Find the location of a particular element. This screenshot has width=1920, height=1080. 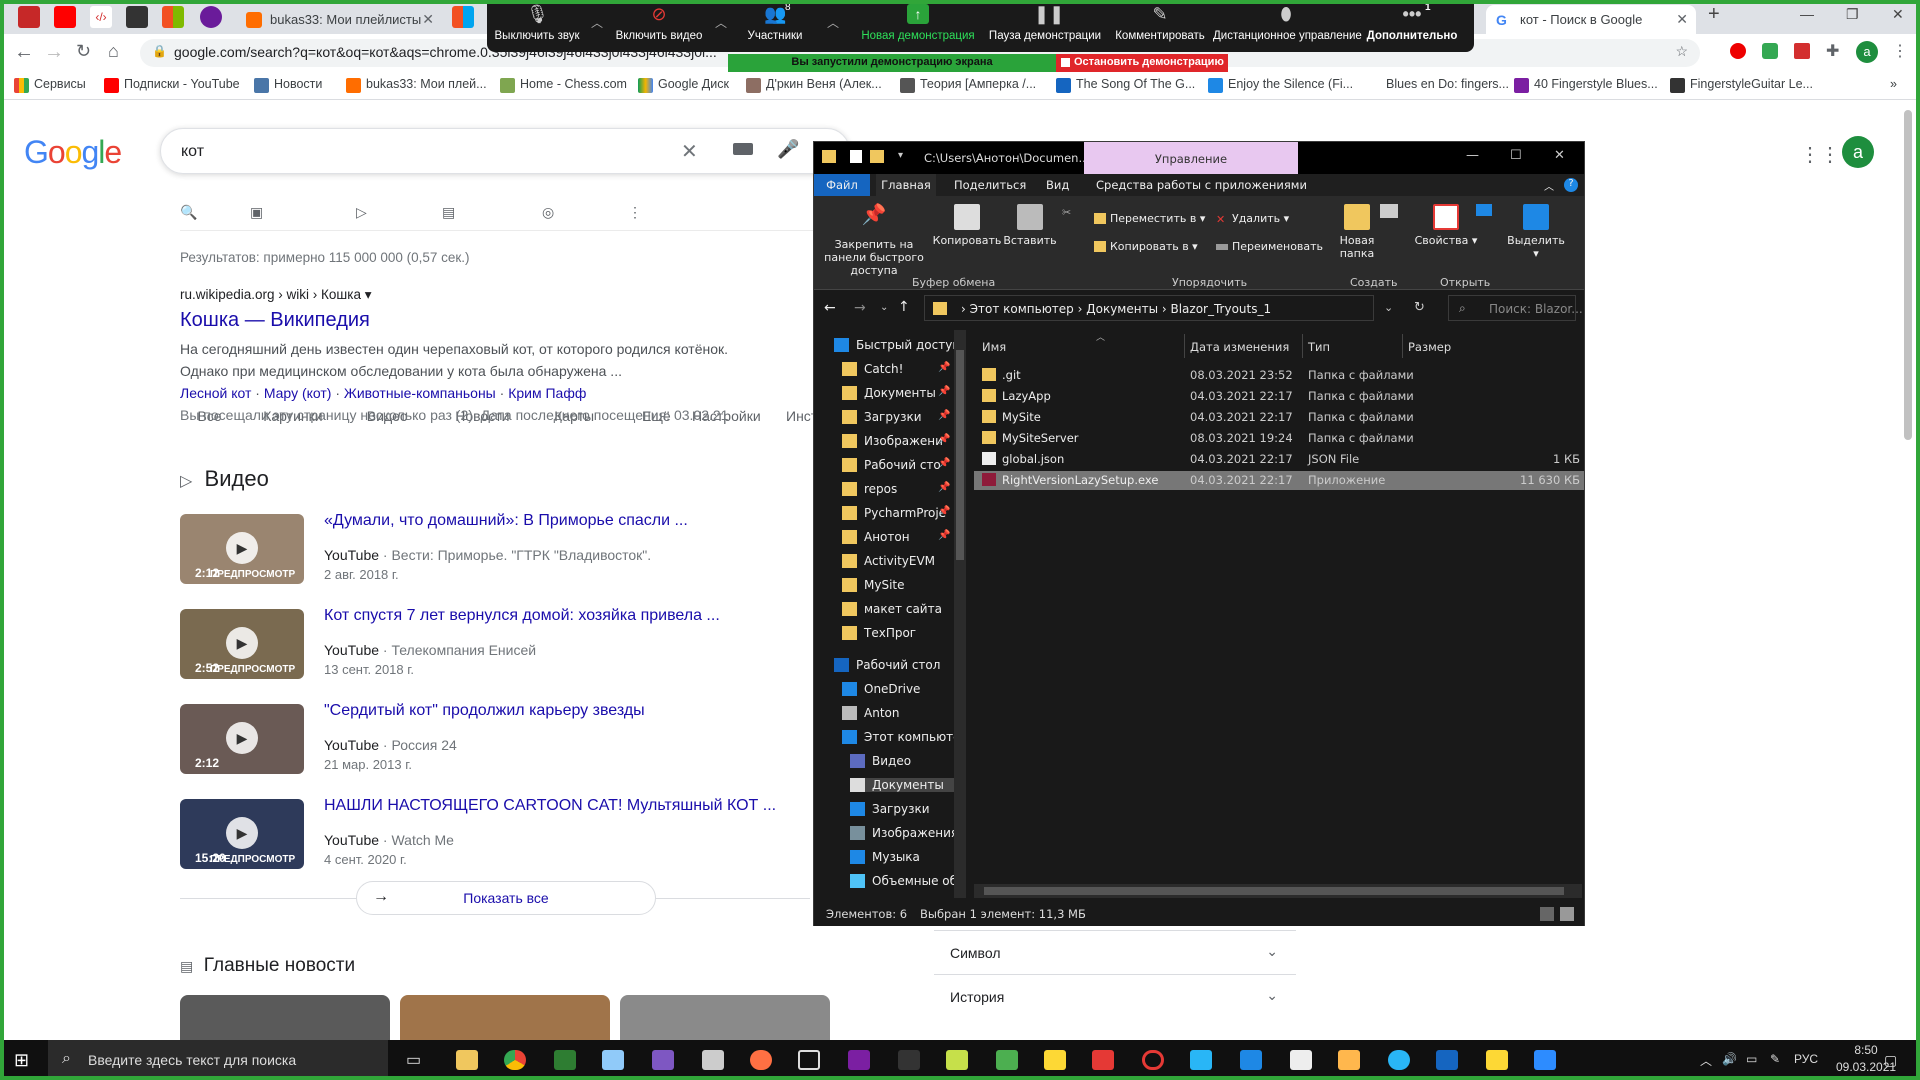

pdf-extension-icon is located at coordinates (1802, 51).